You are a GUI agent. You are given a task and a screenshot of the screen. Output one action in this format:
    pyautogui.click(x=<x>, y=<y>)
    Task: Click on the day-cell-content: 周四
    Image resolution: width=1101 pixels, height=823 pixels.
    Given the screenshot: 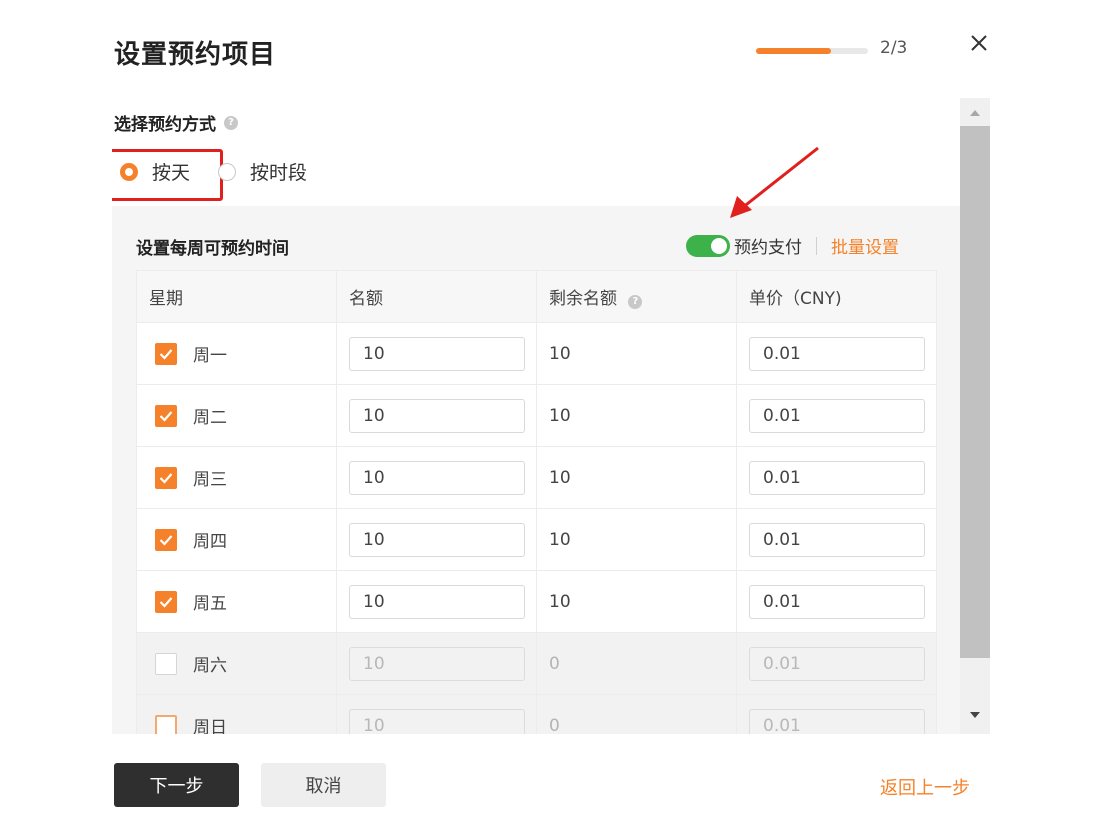 What is the action you would take?
    pyautogui.click(x=242, y=539)
    